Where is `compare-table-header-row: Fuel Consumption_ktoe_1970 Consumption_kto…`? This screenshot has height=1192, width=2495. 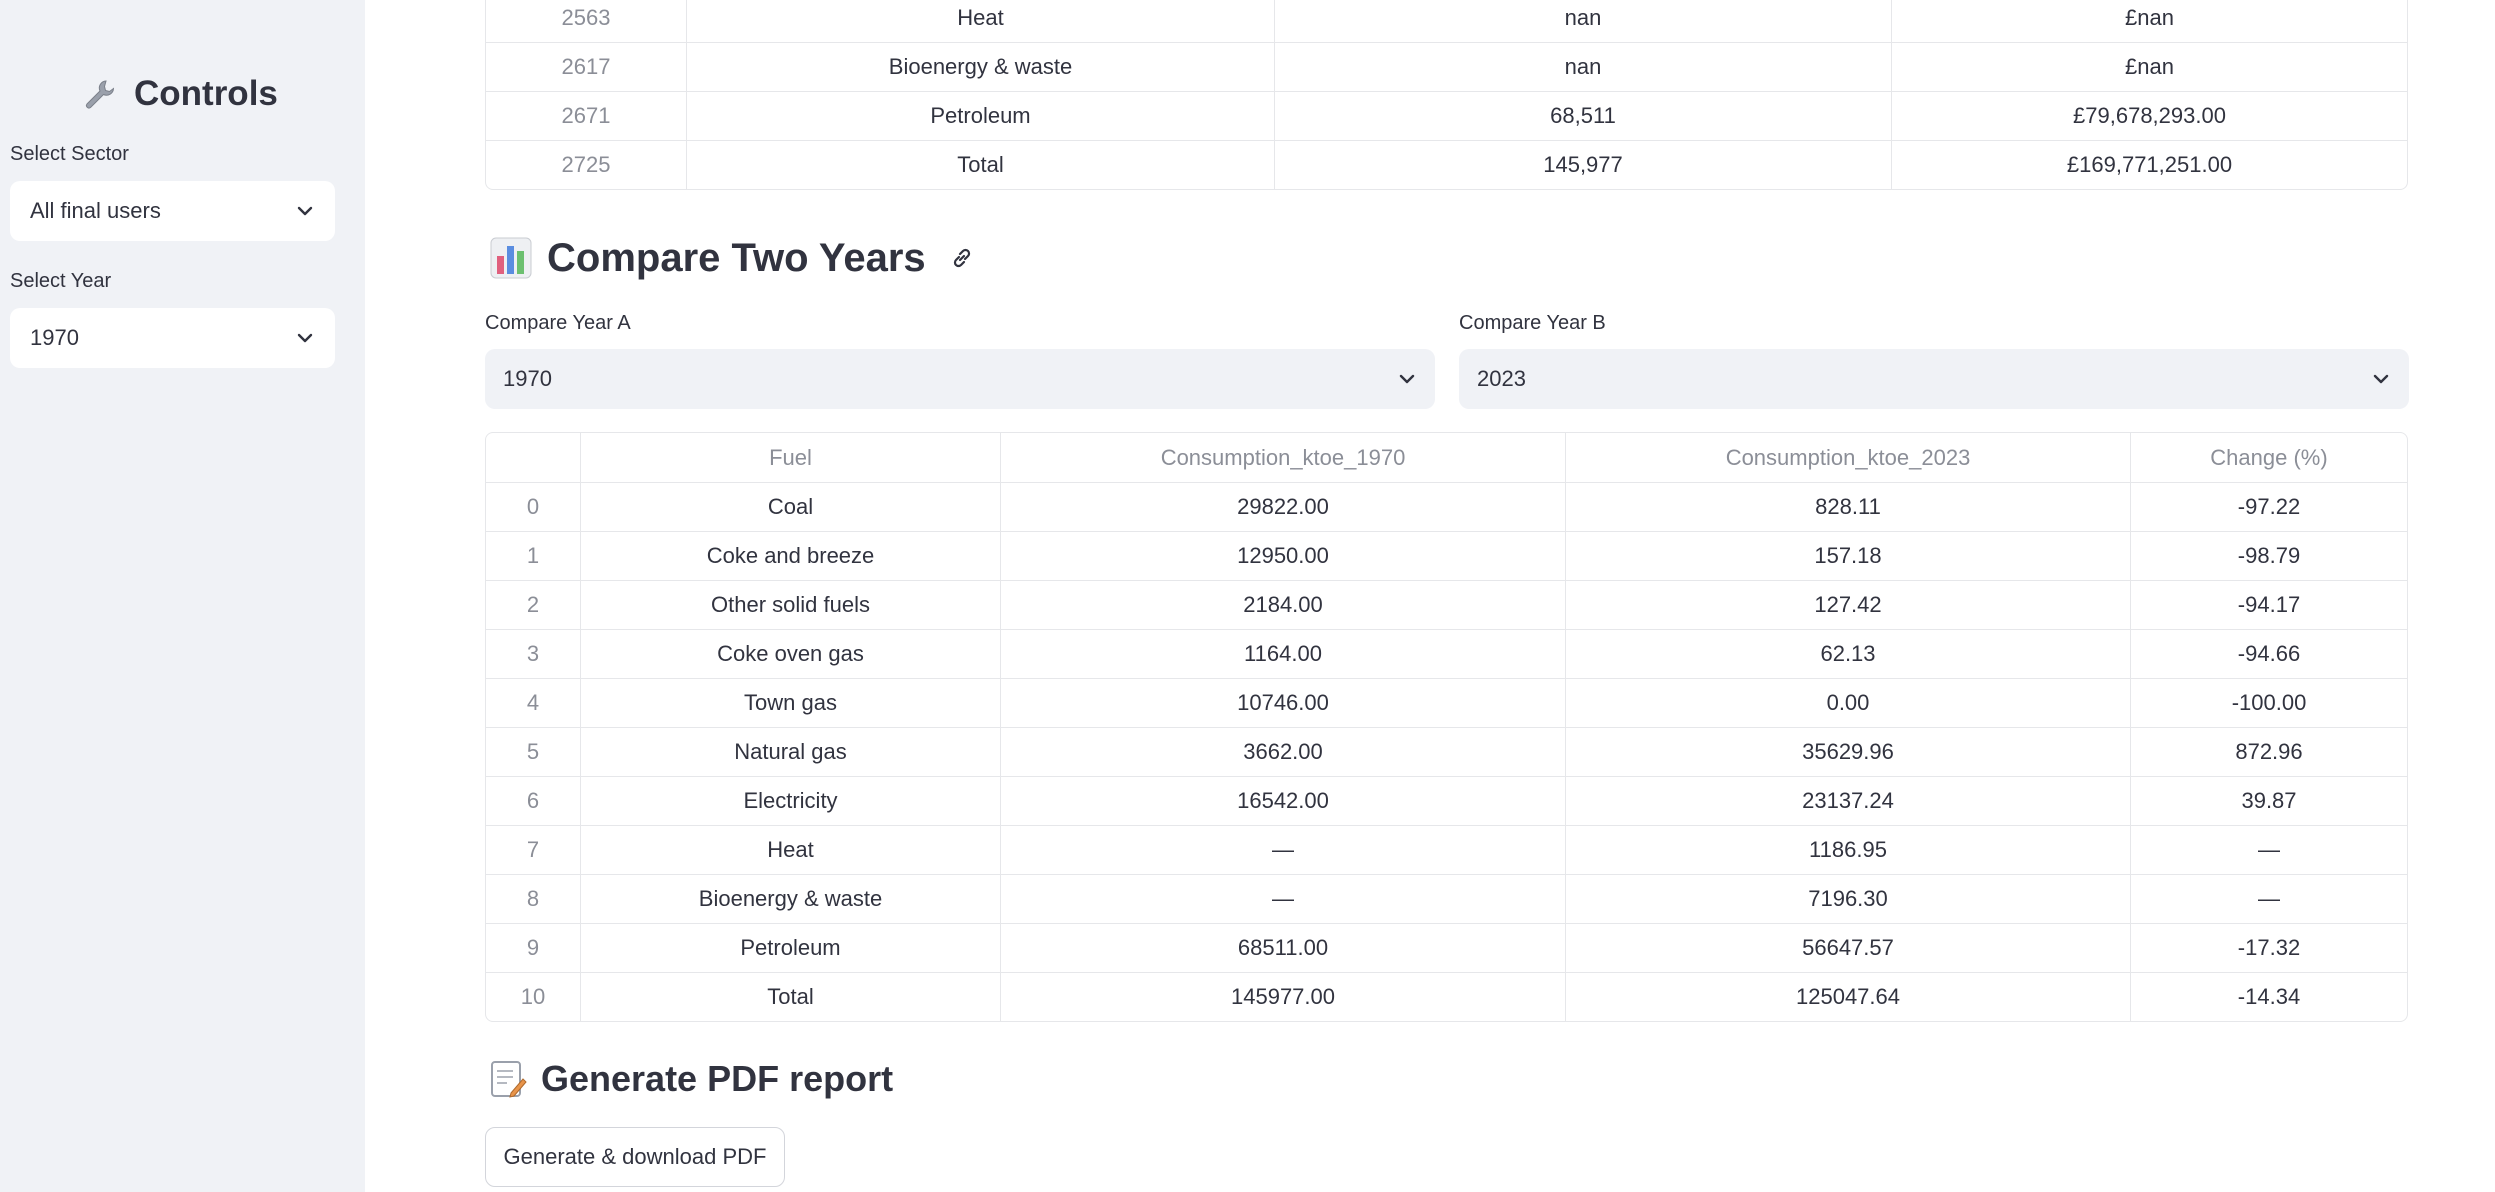 compare-table-header-row: Fuel Consumption_ktoe_1970 Consumption_kto… is located at coordinates (1446, 457).